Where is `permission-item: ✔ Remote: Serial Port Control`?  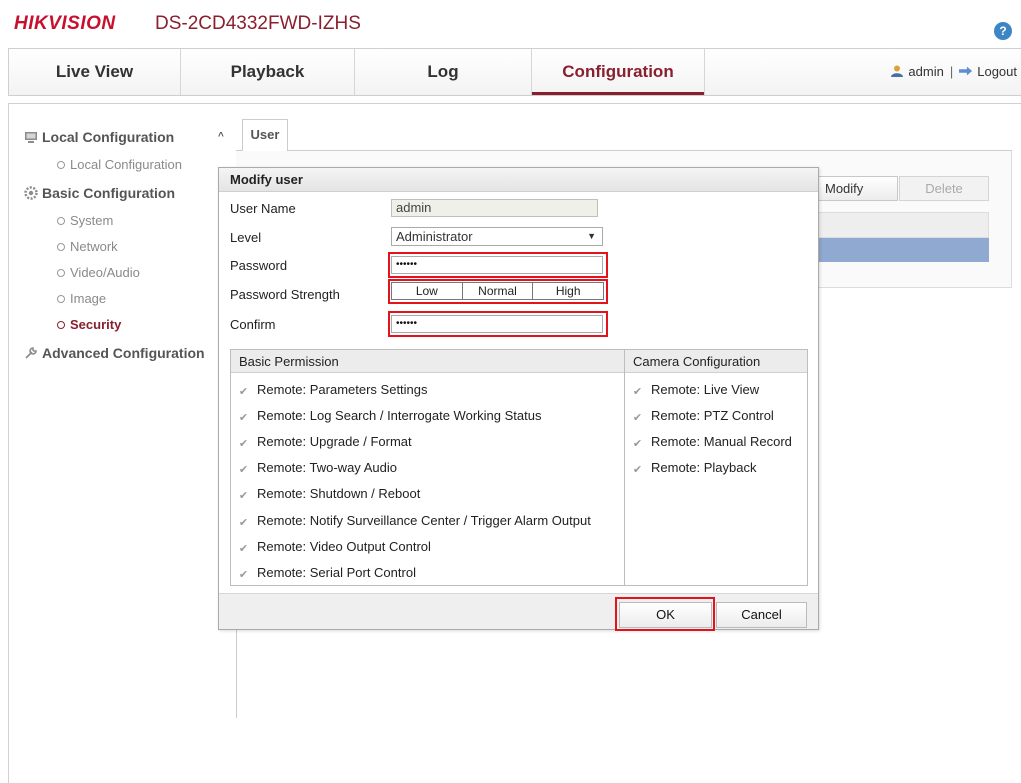 permission-item: ✔ Remote: Serial Port Control is located at coordinates (327, 573).